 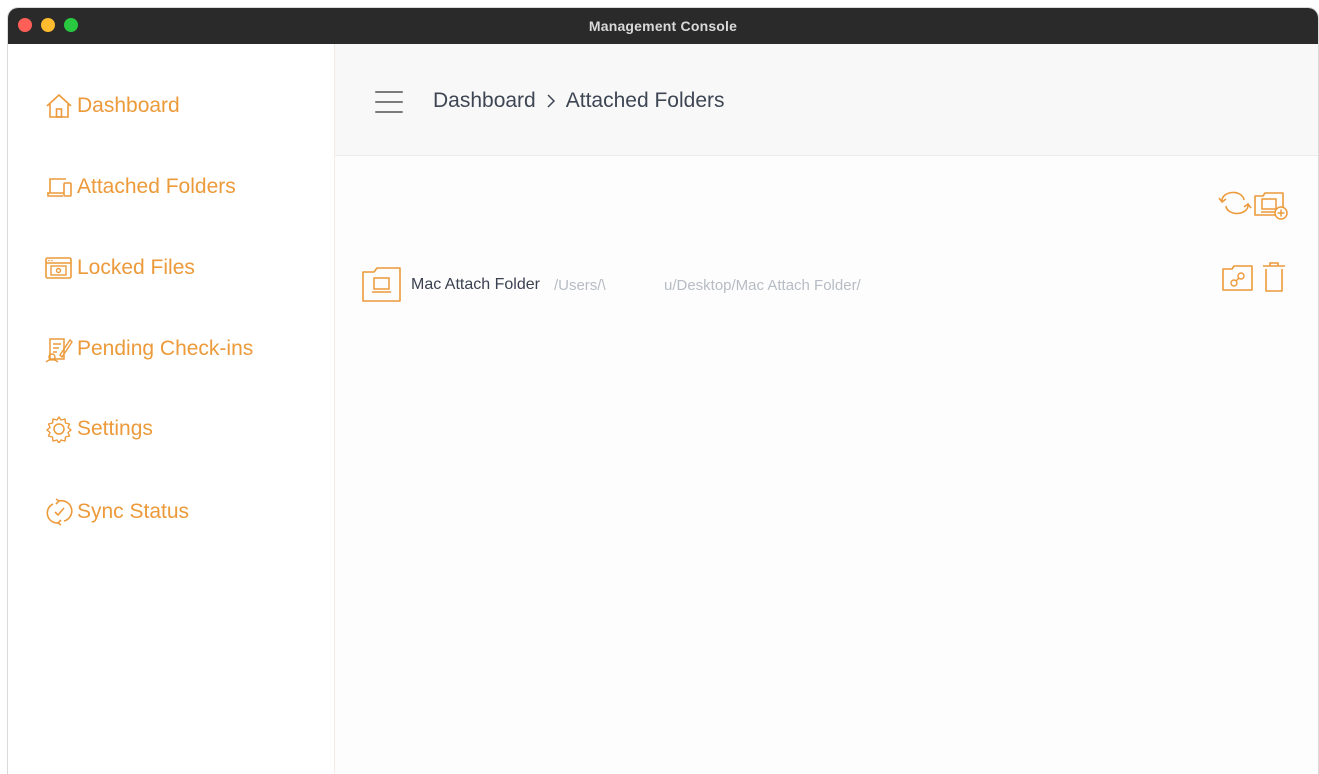 I want to click on sync-icon, so click(x=59, y=512).